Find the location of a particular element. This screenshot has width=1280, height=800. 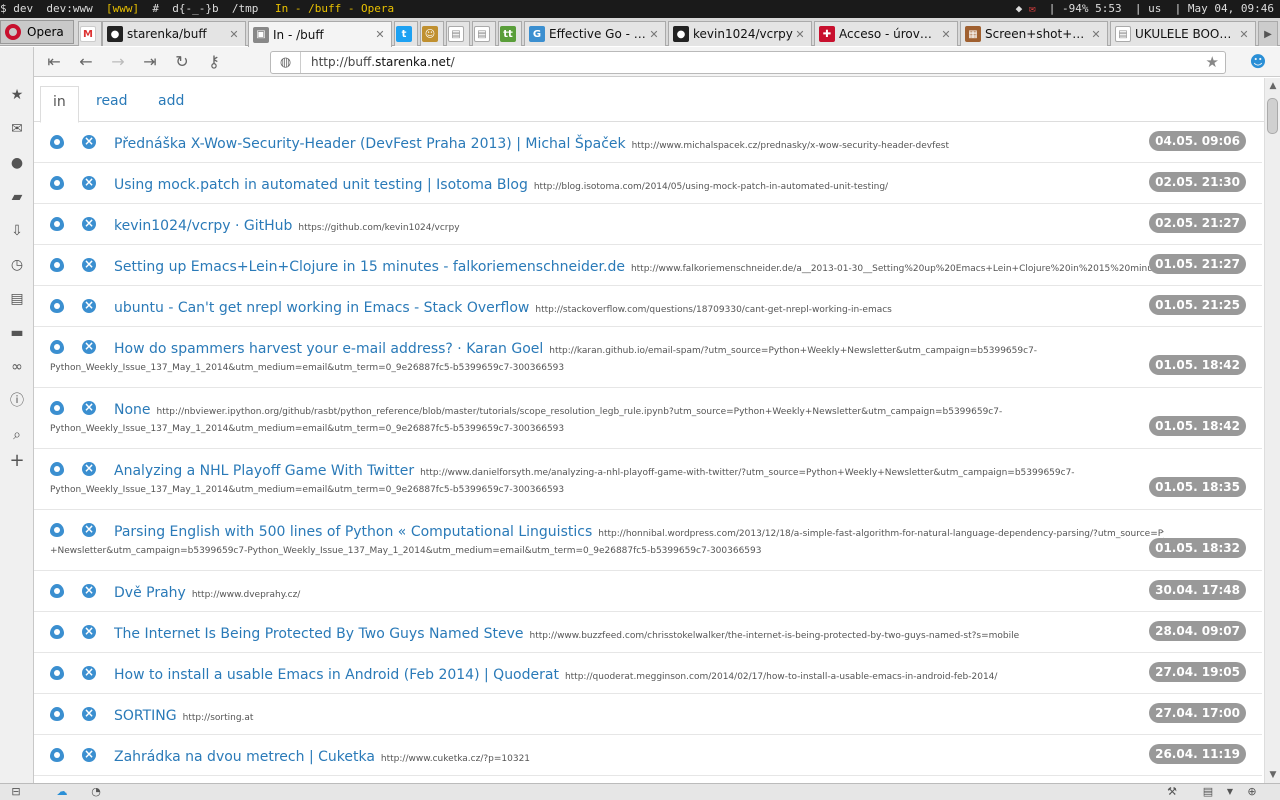

zoom-icon: ⊕ is located at coordinates (1252, 792).